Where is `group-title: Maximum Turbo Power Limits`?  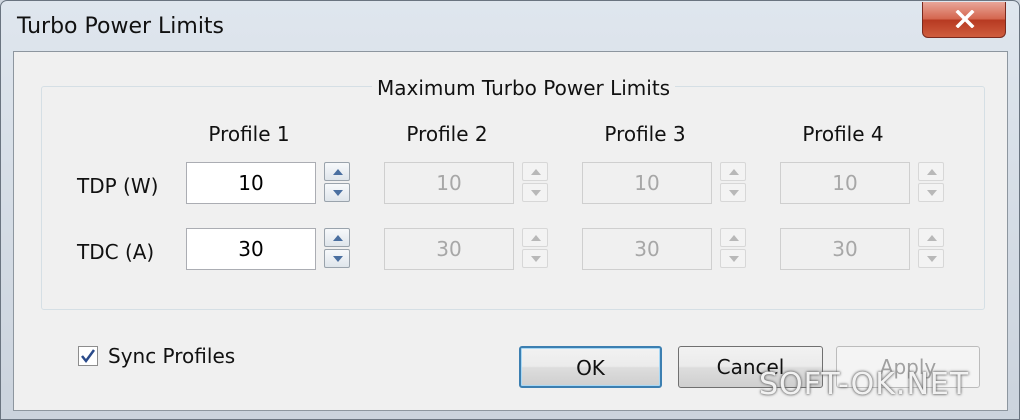 group-title: Maximum Turbo Power Limits is located at coordinates (524, 88).